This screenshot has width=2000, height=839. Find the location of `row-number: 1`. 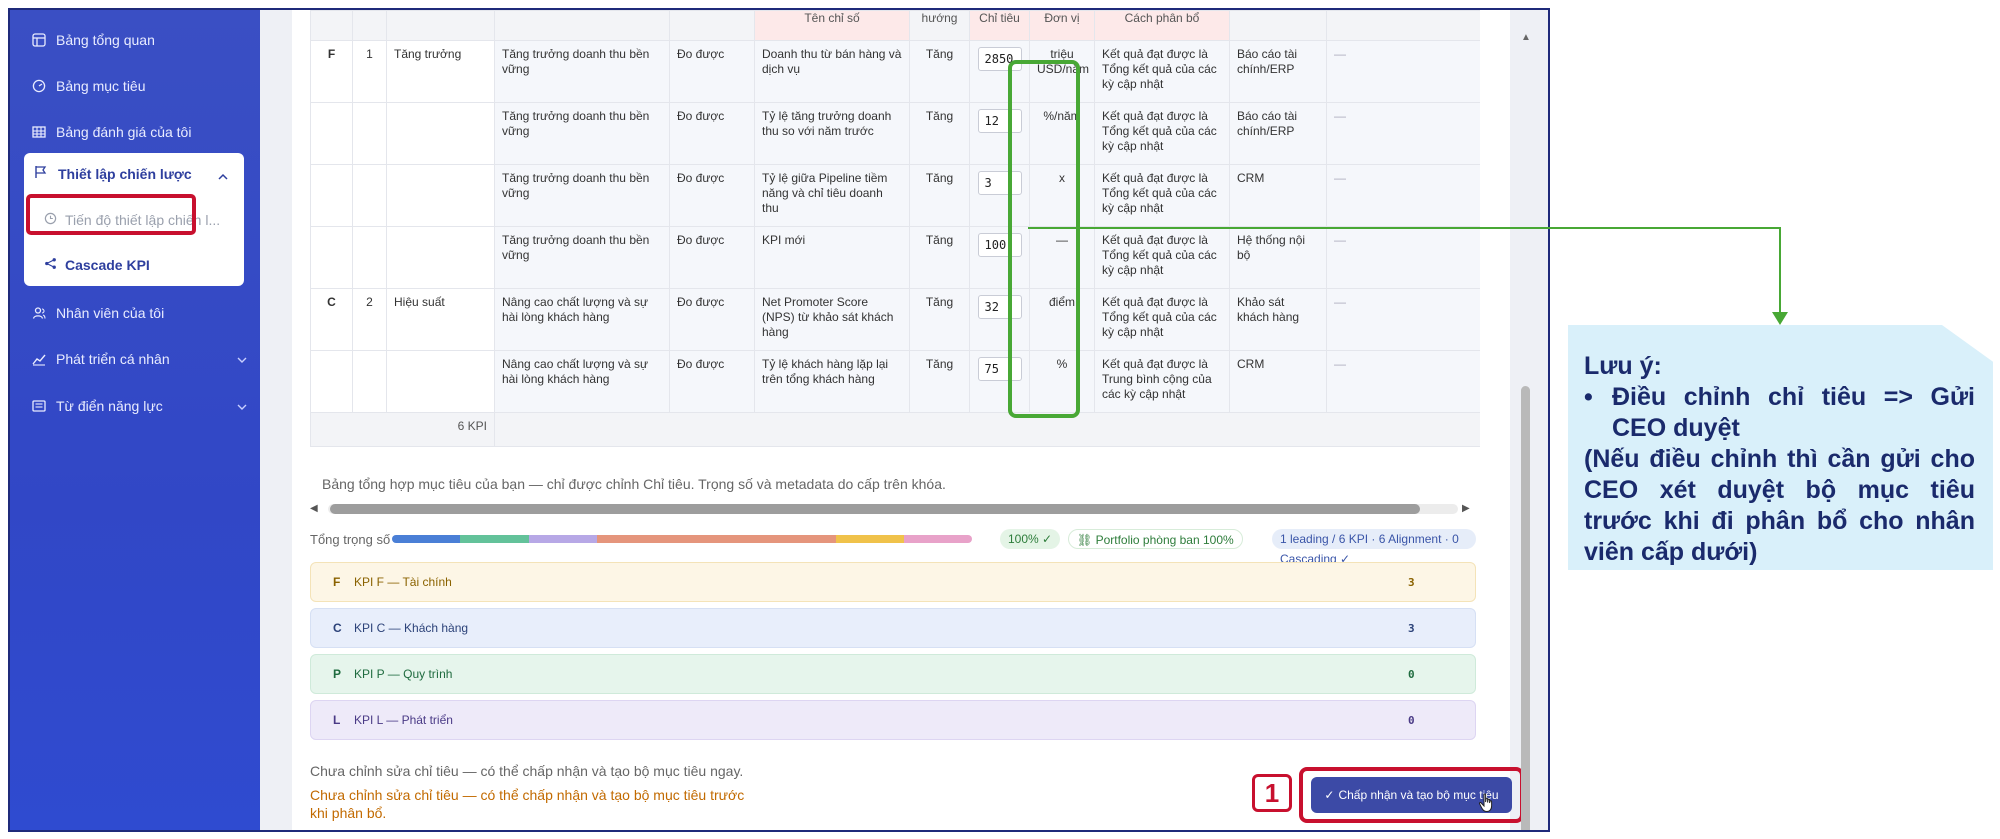

row-number: 1 is located at coordinates (369, 71).